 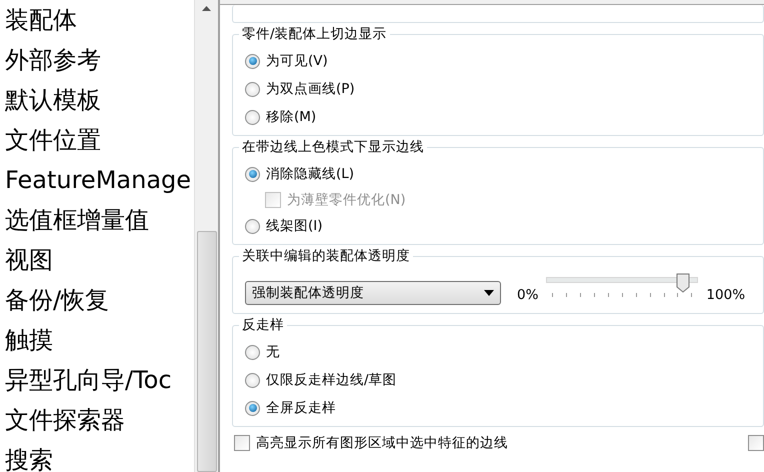 I want to click on sidebar-item: 外部参考, so click(x=99, y=60).